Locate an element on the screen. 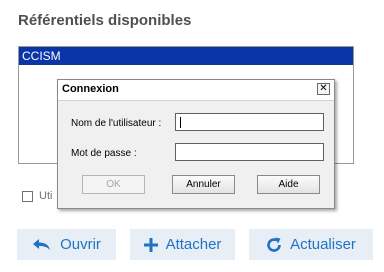 Image resolution: width=384 pixels, height=272 pixels. username-label: Nom de l'utilisateur : is located at coordinates (116, 123).